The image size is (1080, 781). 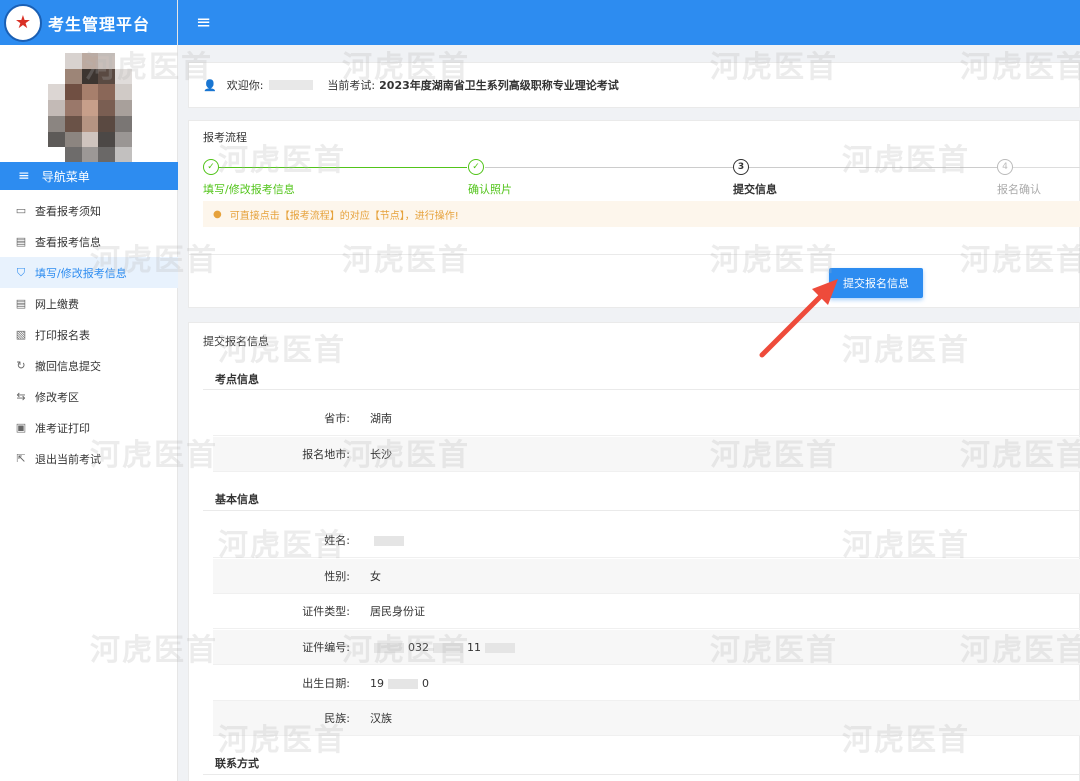 I want to click on print-form-icon: ▧, so click(x=21, y=334).